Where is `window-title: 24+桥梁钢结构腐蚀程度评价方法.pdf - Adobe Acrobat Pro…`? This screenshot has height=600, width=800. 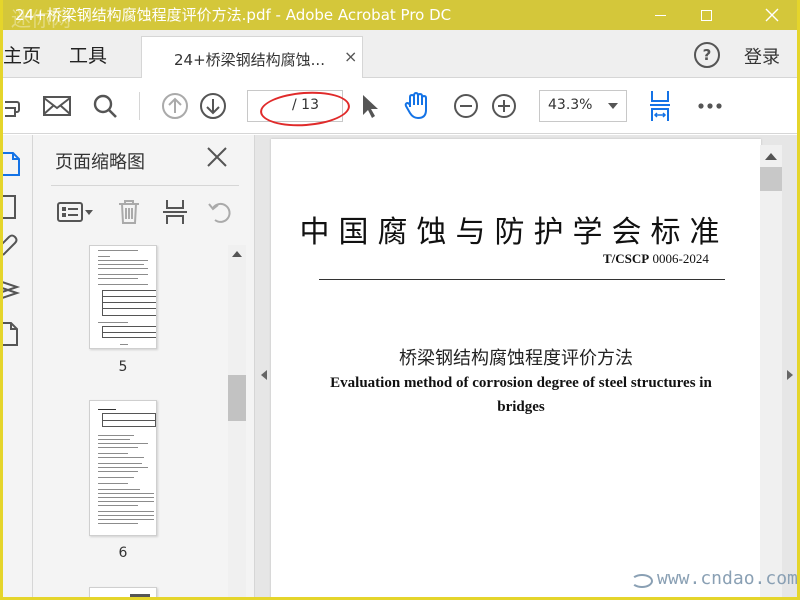
window-title: 24+桥梁钢结构腐蚀程度评价方法.pdf - Adobe Acrobat Pro… is located at coordinates (233, 15).